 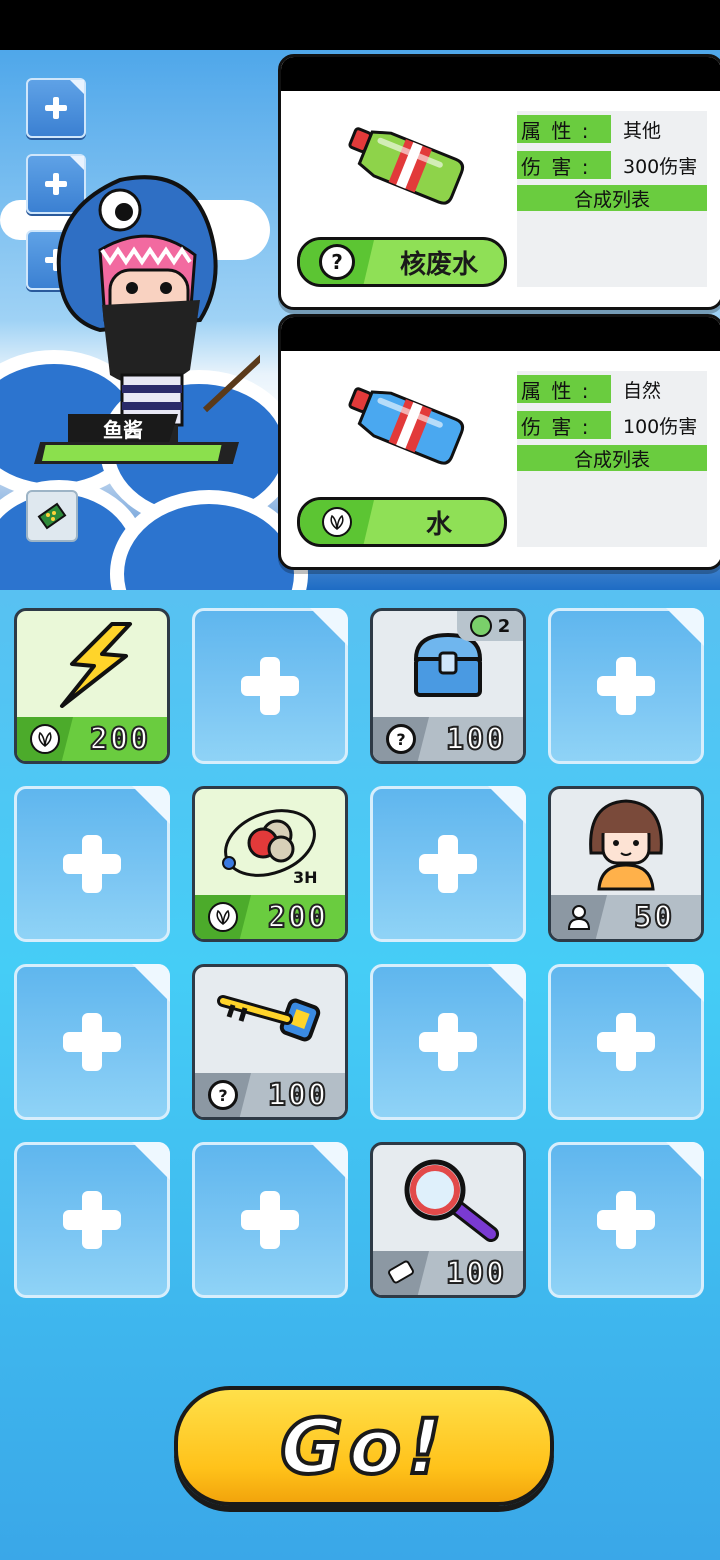 I want to click on item-stats: 属 性 : 其他 伤 害 : 300伤害 合成列表, so click(x=612, y=199).